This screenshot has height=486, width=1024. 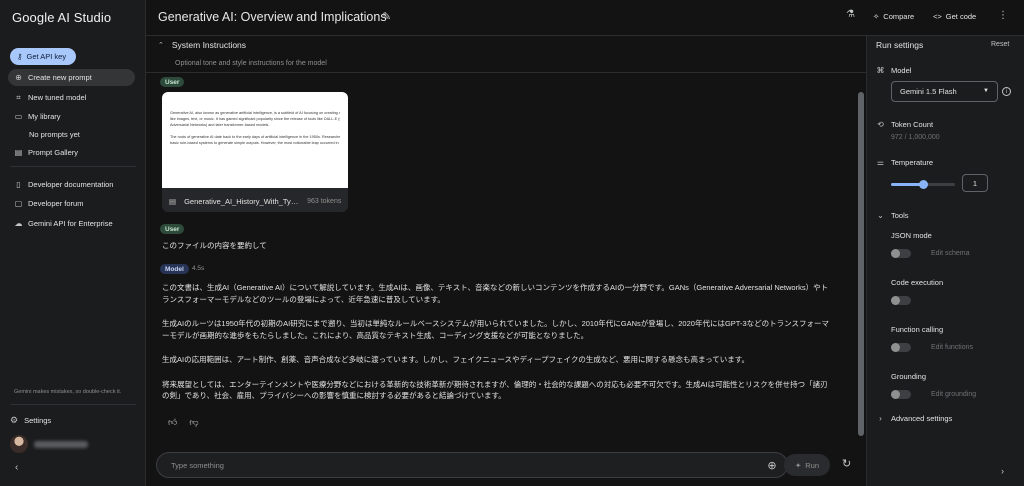 What do you see at coordinates (917, 282) in the screenshot?
I see `tool-code-execution-label: Code execution` at bounding box center [917, 282].